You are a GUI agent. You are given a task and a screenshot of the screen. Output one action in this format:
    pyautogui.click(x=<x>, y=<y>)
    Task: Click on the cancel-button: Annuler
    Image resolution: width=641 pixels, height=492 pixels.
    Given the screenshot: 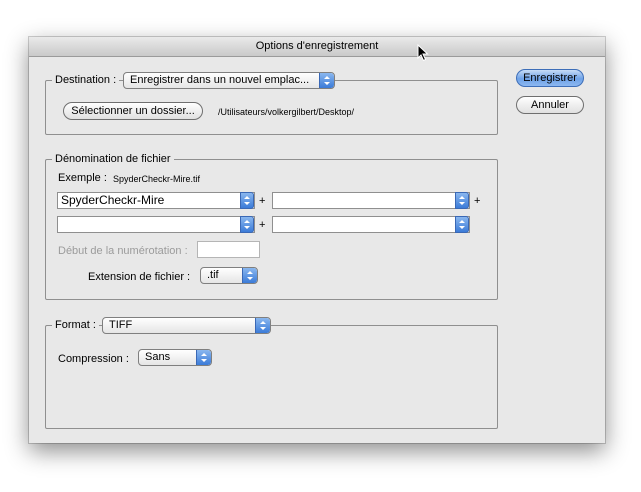 What is the action you would take?
    pyautogui.click(x=550, y=105)
    